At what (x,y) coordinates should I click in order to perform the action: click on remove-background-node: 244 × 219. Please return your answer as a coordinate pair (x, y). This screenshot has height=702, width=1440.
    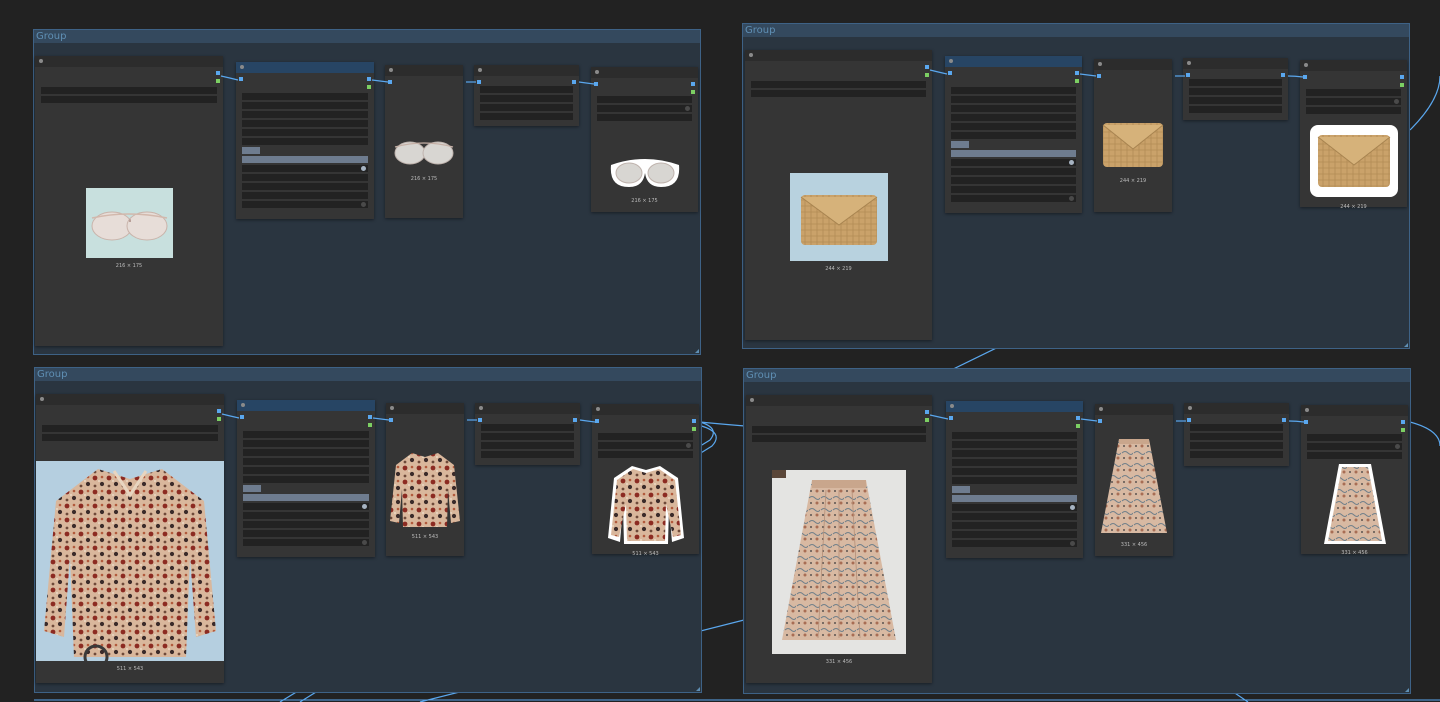
    Looking at the image, I should click on (1353, 135).